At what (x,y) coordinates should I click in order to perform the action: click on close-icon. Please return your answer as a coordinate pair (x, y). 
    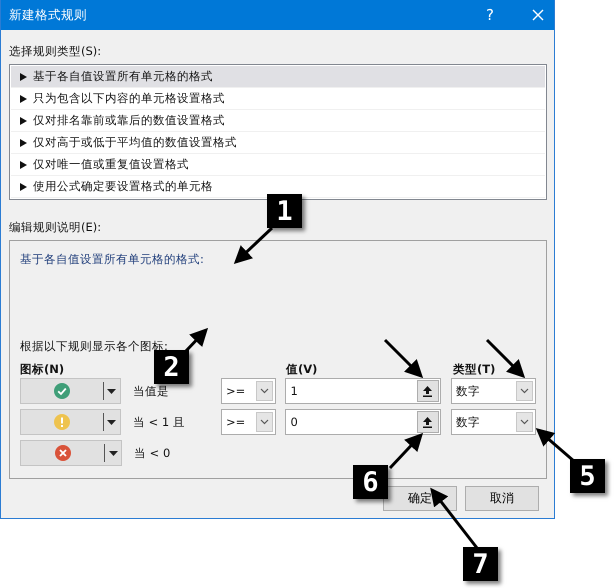
    Looking at the image, I should click on (538, 15).